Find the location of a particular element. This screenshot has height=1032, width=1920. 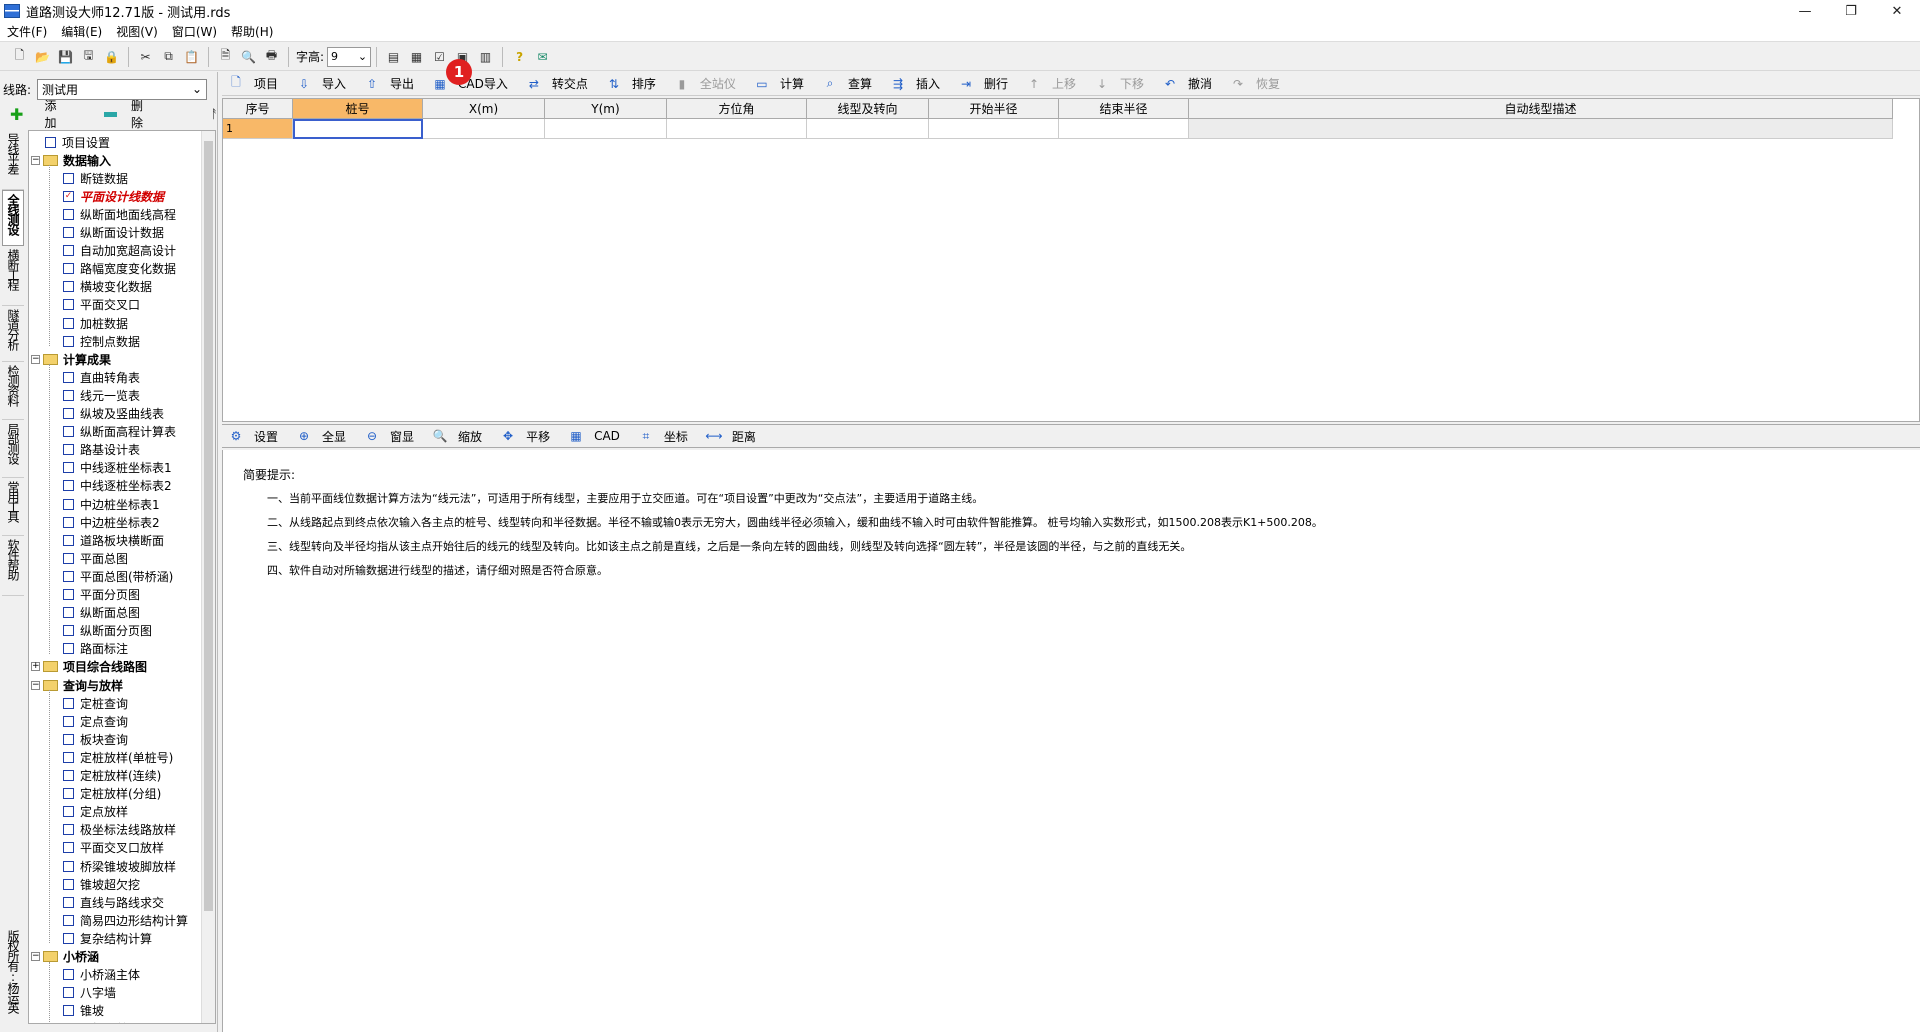

tree-item: 锥坡超欠挖 is located at coordinates (101, 884).